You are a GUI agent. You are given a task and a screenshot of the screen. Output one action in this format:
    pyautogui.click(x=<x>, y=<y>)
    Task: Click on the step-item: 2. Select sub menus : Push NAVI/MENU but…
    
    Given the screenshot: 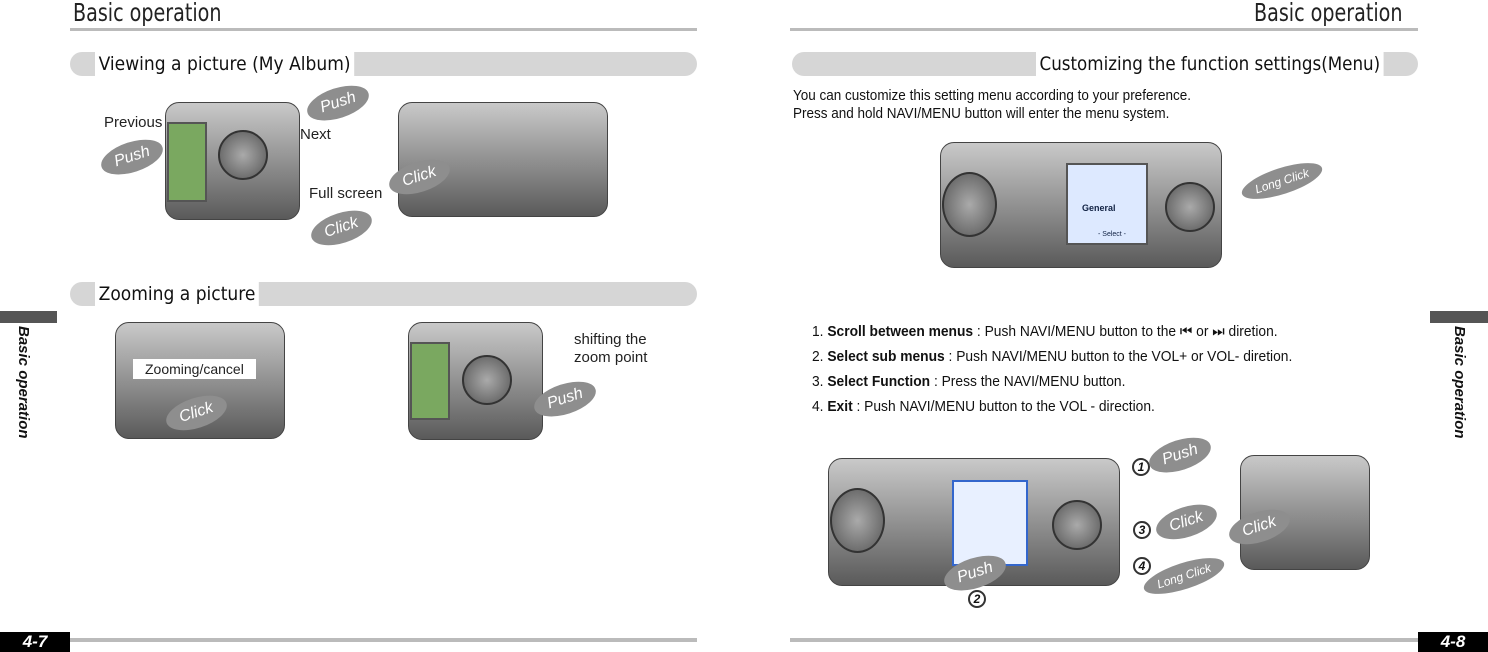 What is the action you would take?
    pyautogui.click(x=1052, y=356)
    